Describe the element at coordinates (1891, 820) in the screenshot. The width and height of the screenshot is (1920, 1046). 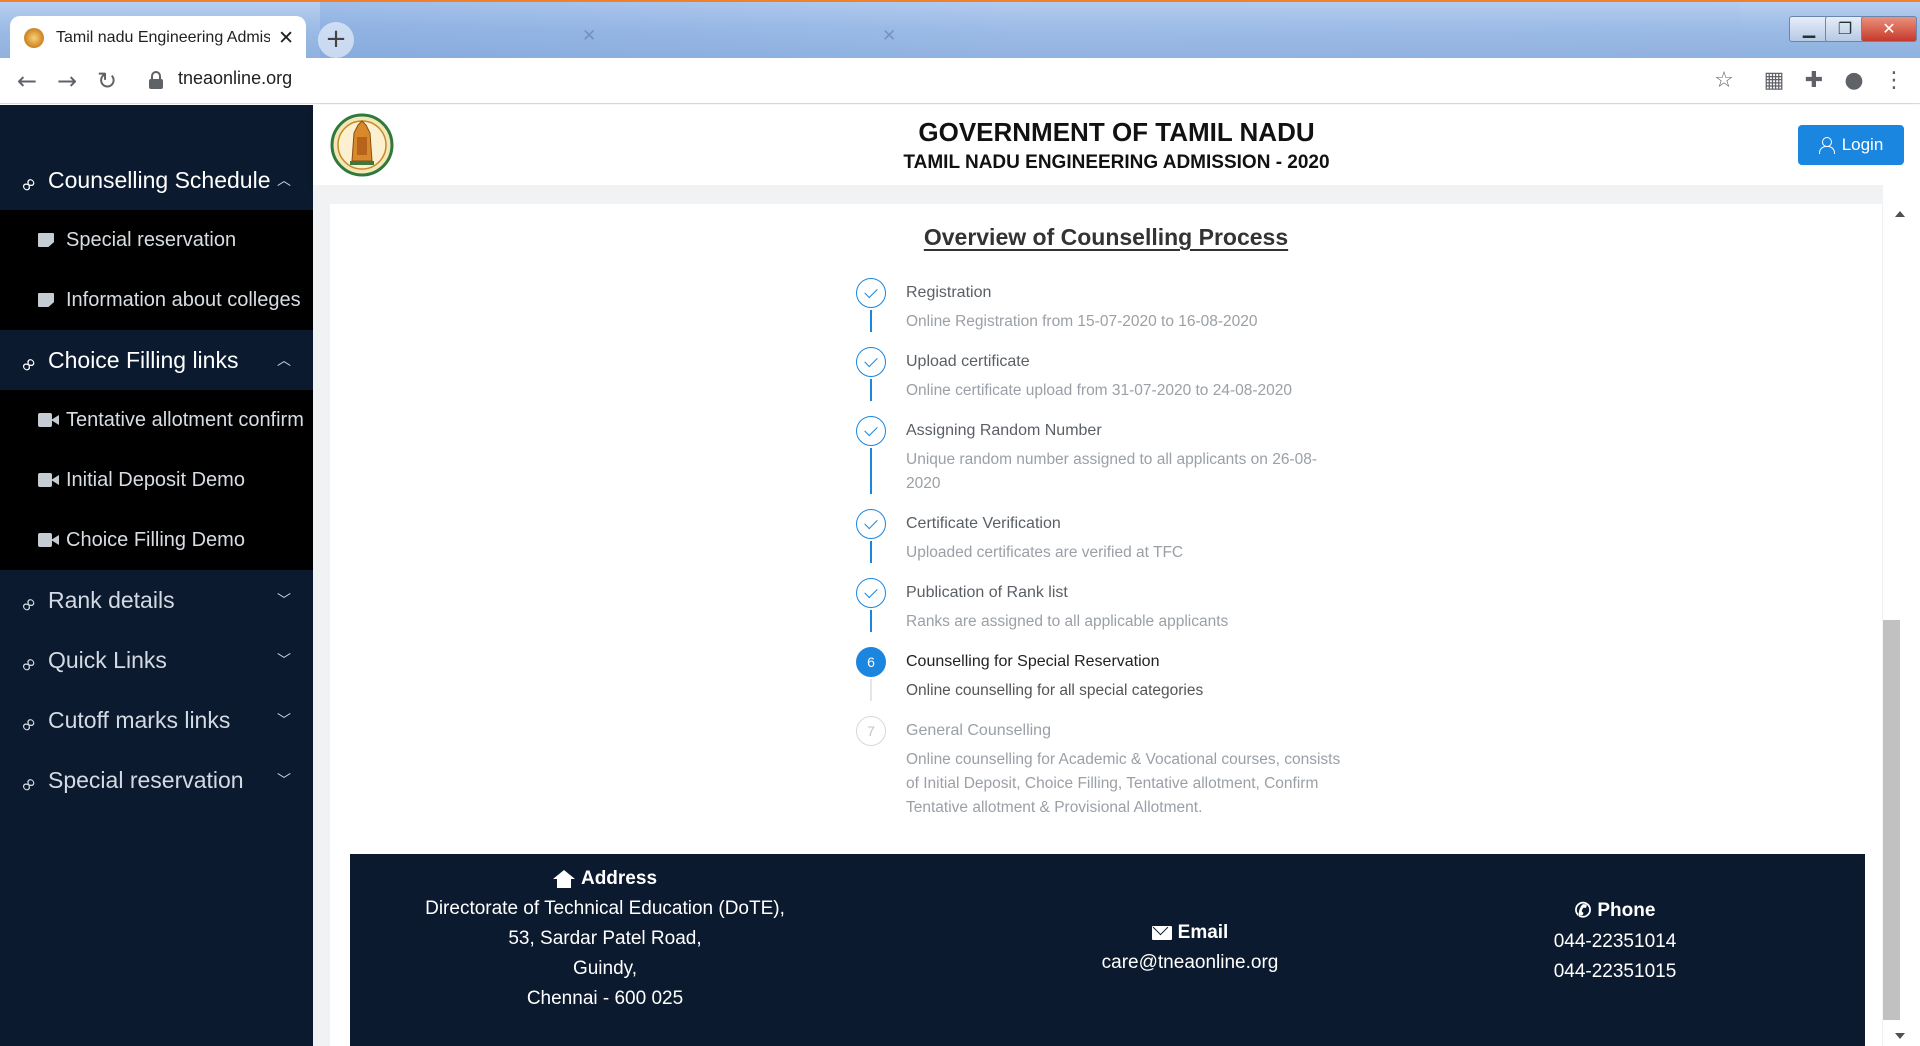
I see `scrollbar-thumb` at that location.